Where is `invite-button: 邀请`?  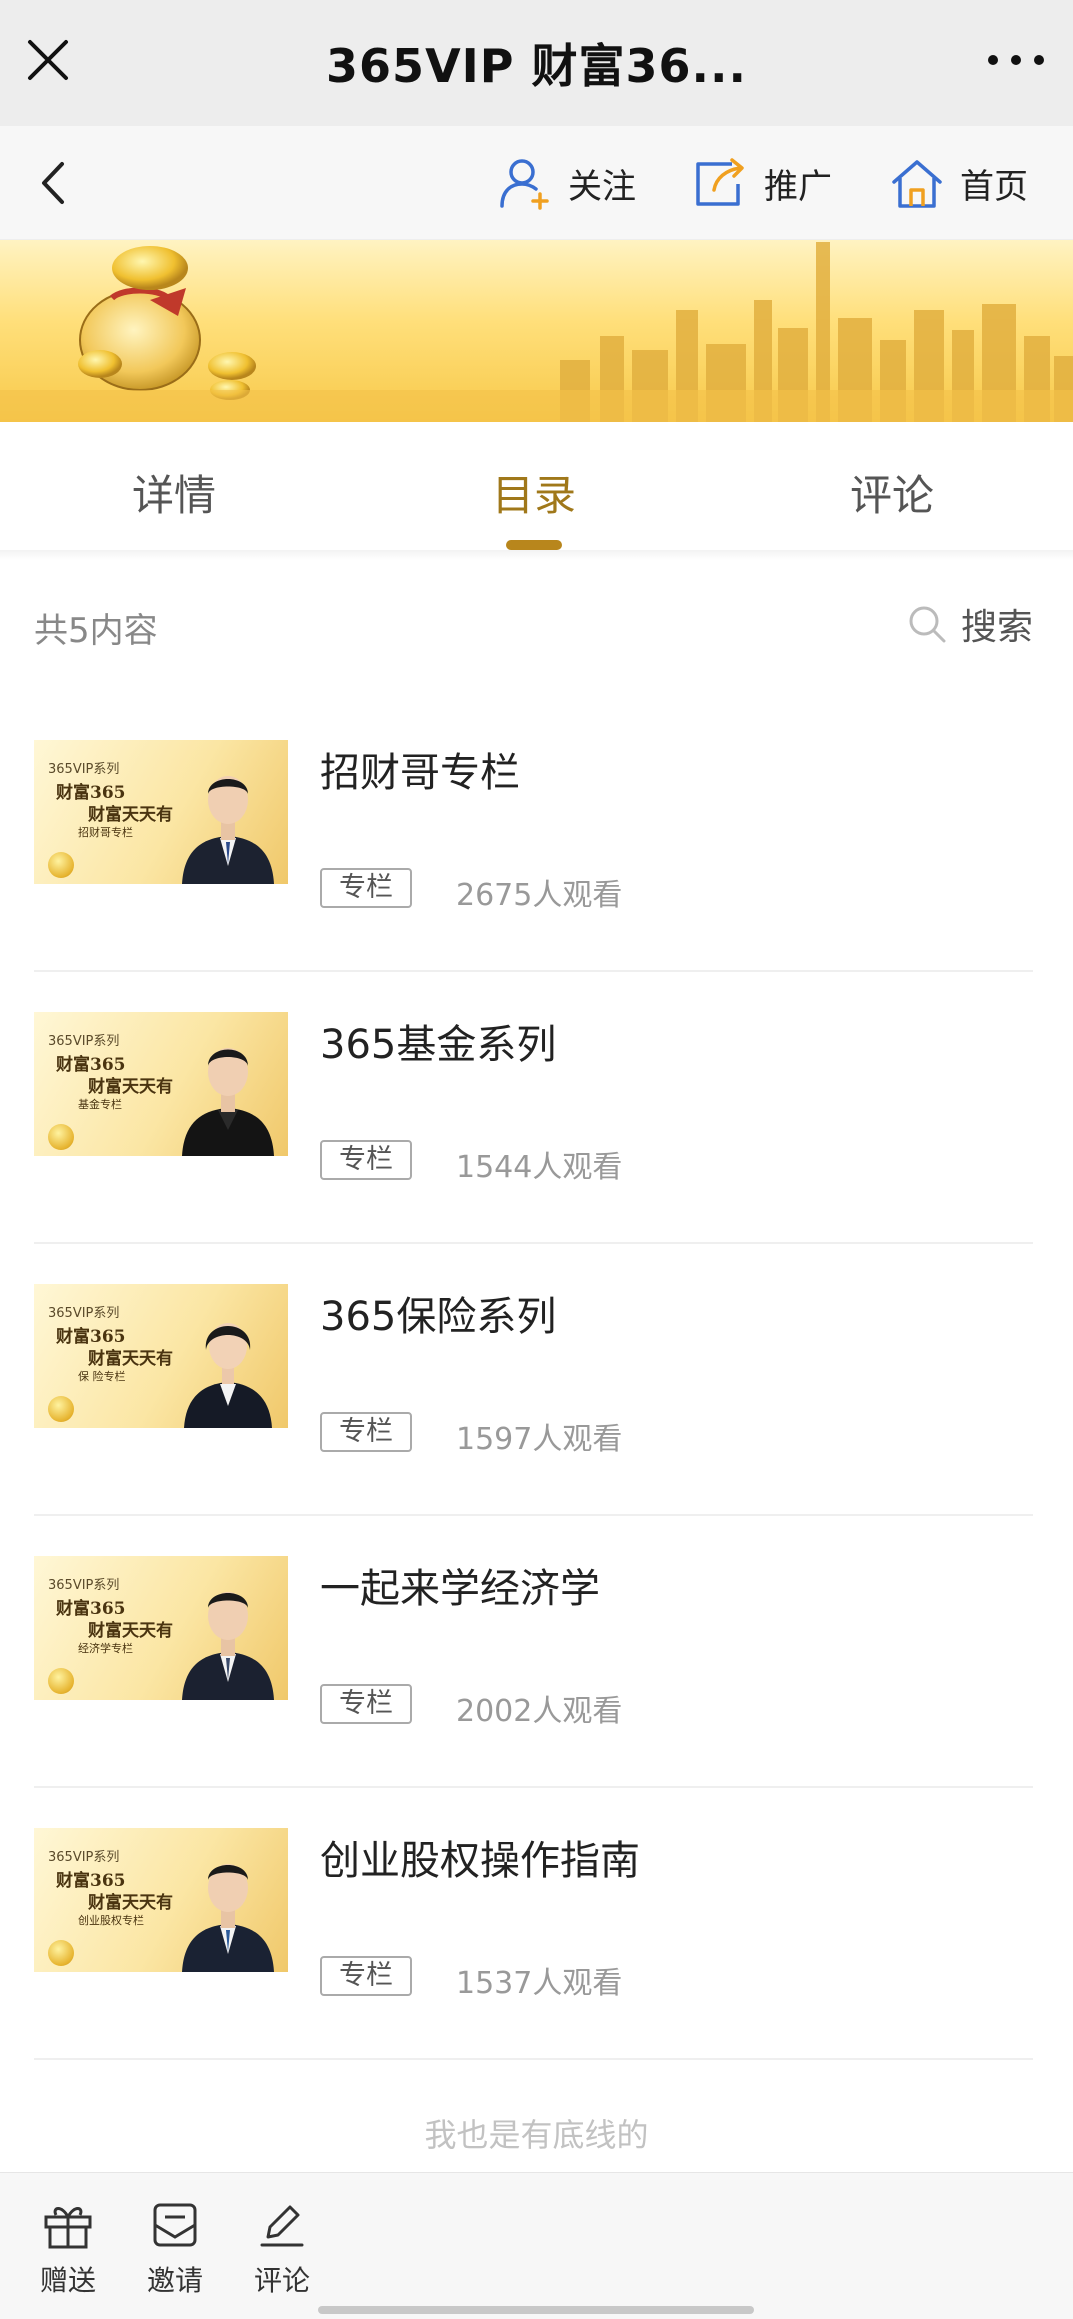
invite-button: 邀请 is located at coordinates (175, 2250).